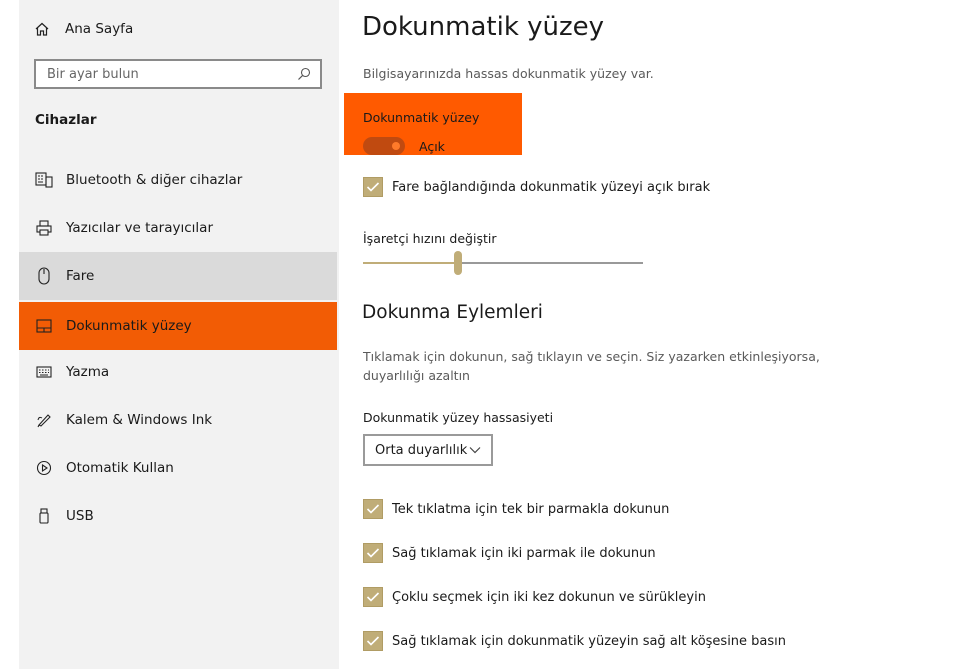 Image resolution: width=966 pixels, height=669 pixels. Describe the element at coordinates (524, 553) in the screenshot. I see `checkbox-label: Sağ tıklamak için iki parmak ile dokunun` at that location.